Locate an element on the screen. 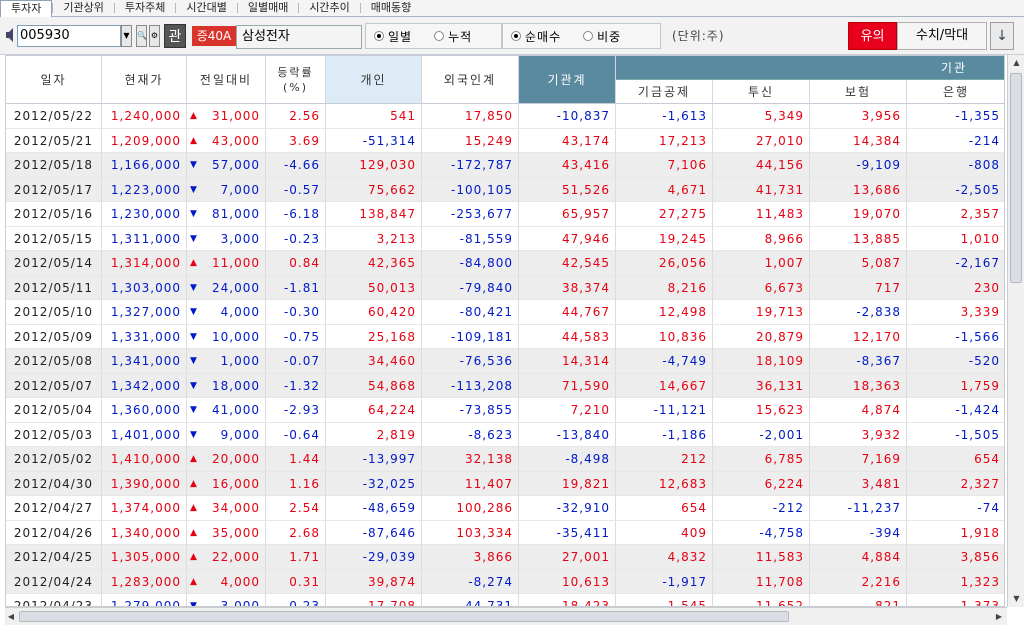  vertical-scrollbar: ▲ ▼ is located at coordinates (1015, 331).